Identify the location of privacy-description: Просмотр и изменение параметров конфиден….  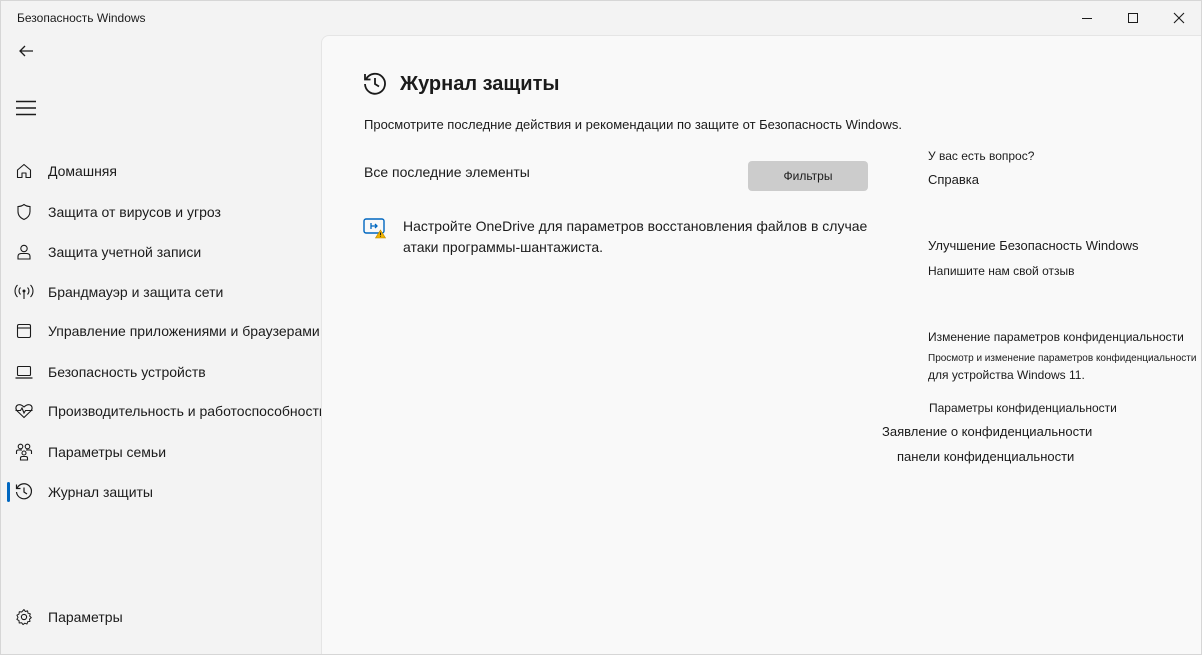
(1062, 358).